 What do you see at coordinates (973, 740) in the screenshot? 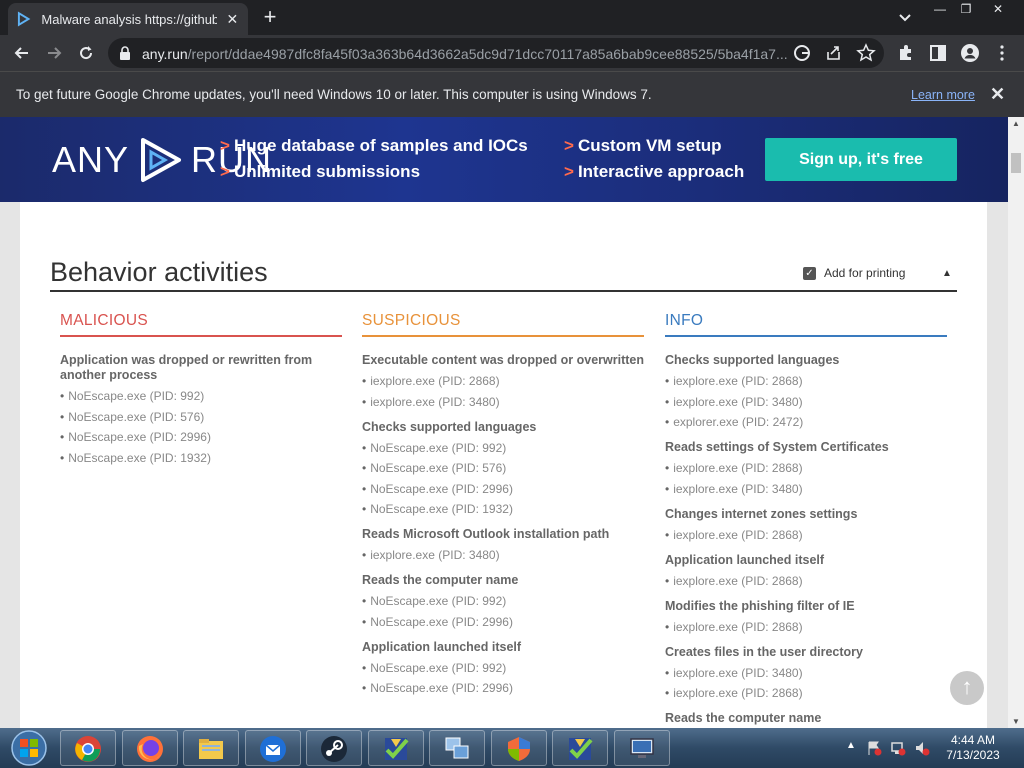
I see `clock-time: 4:44 AM` at bounding box center [973, 740].